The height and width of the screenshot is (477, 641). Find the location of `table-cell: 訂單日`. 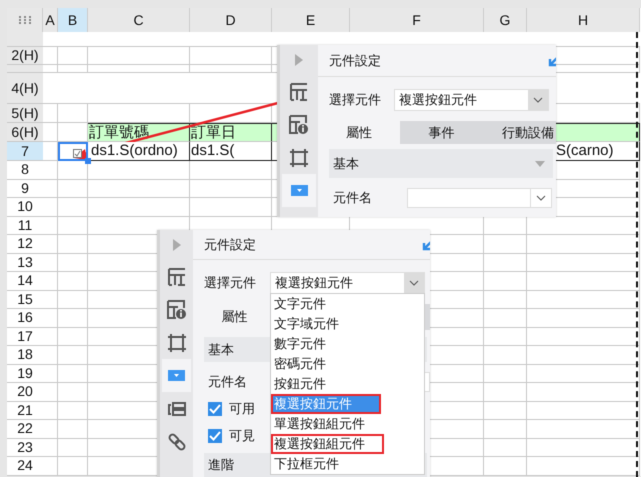

table-cell: 訂單日 is located at coordinates (231, 132).